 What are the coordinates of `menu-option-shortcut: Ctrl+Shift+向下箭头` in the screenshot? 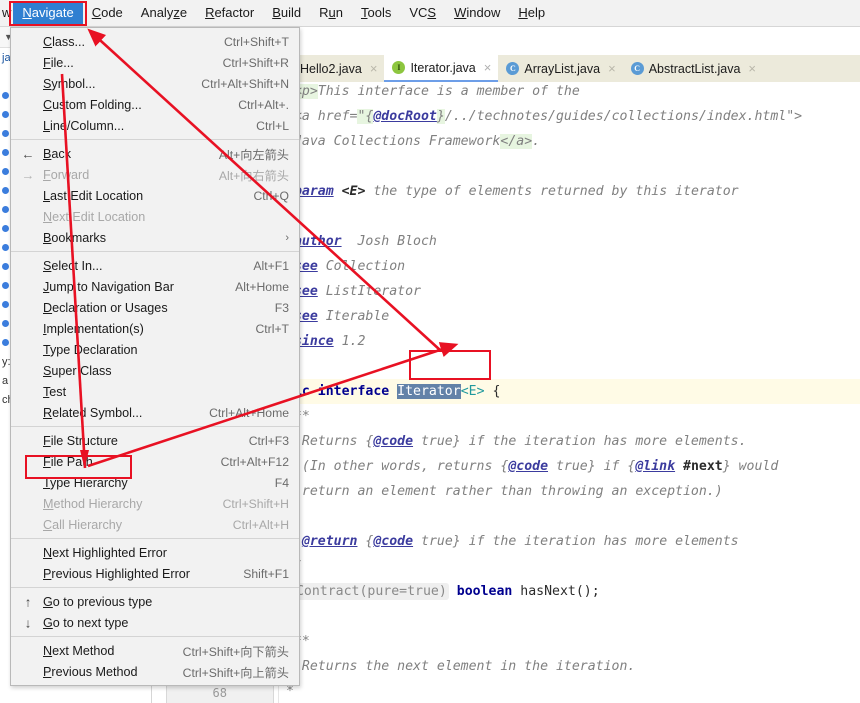 It's located at (235, 651).